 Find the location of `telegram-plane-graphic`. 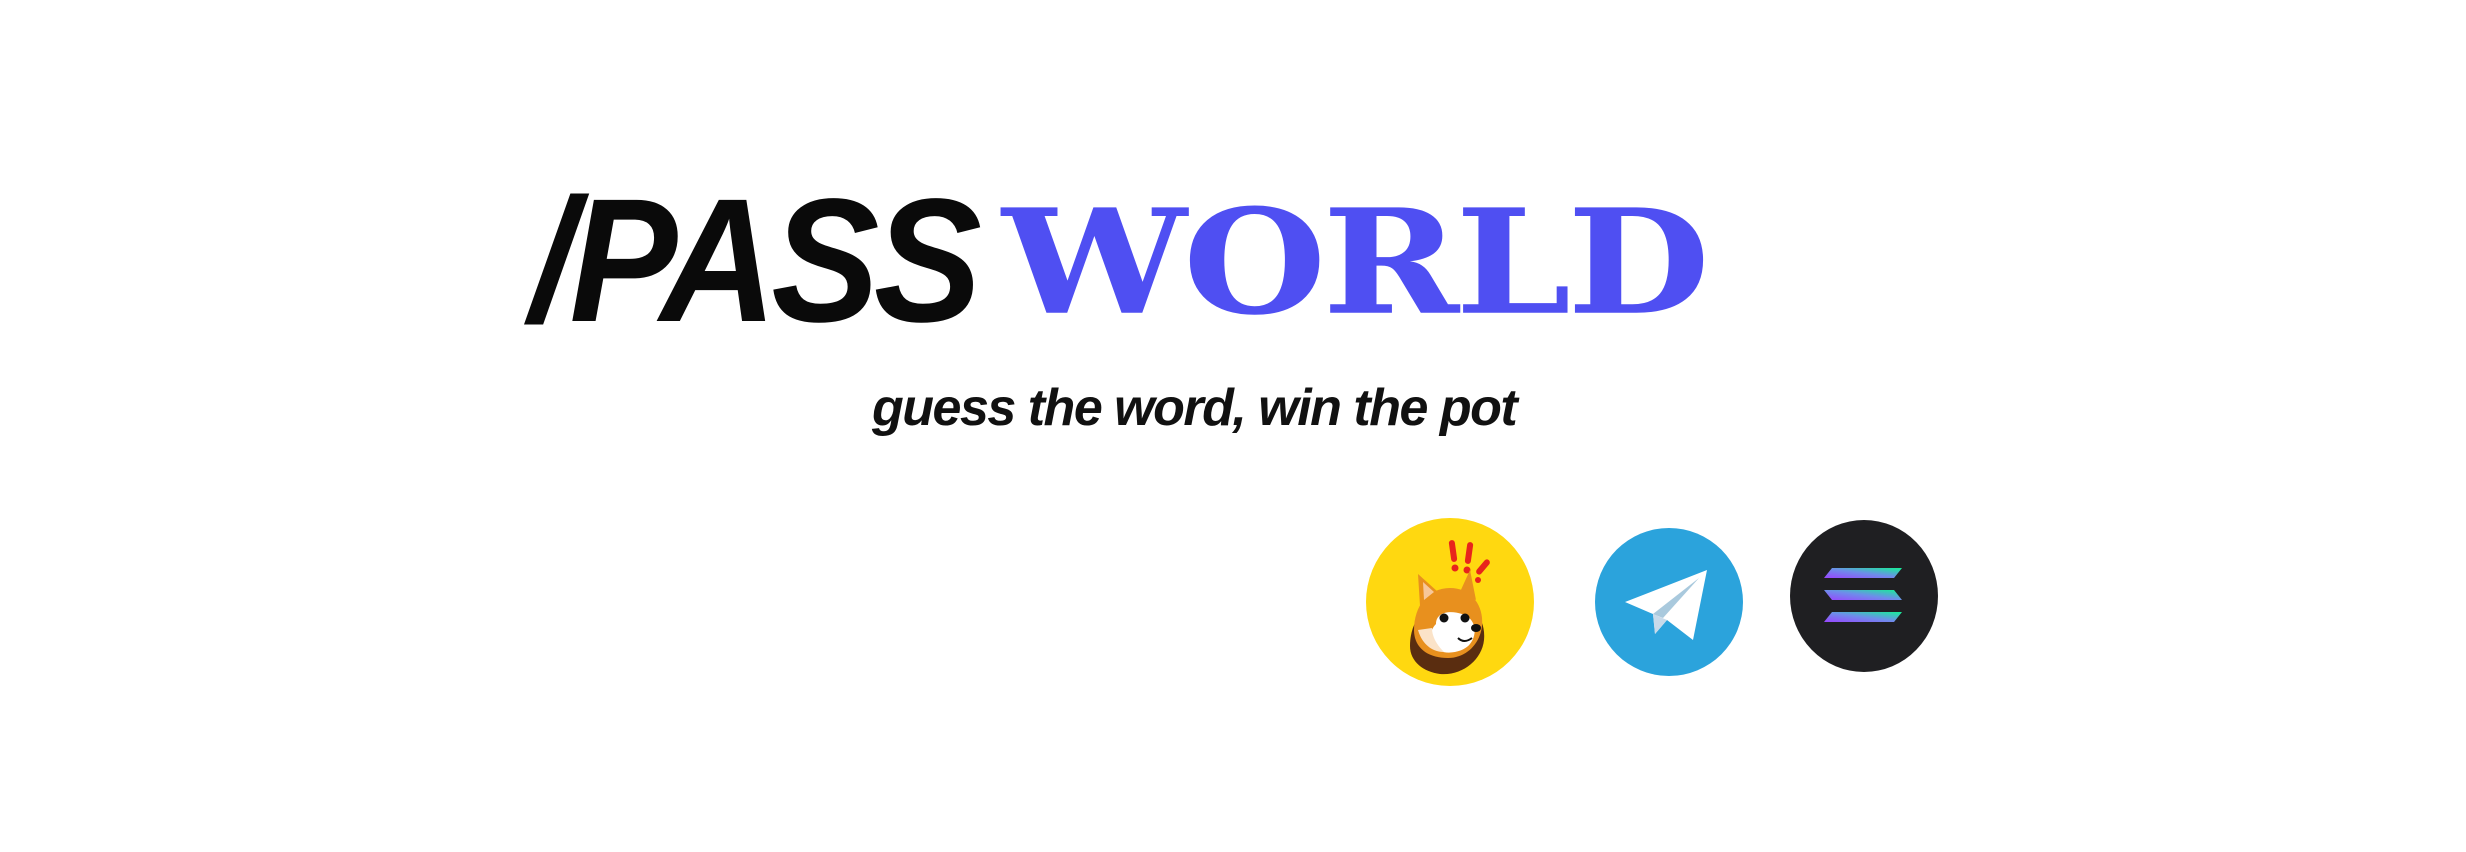

telegram-plane-graphic is located at coordinates (1666, 605).